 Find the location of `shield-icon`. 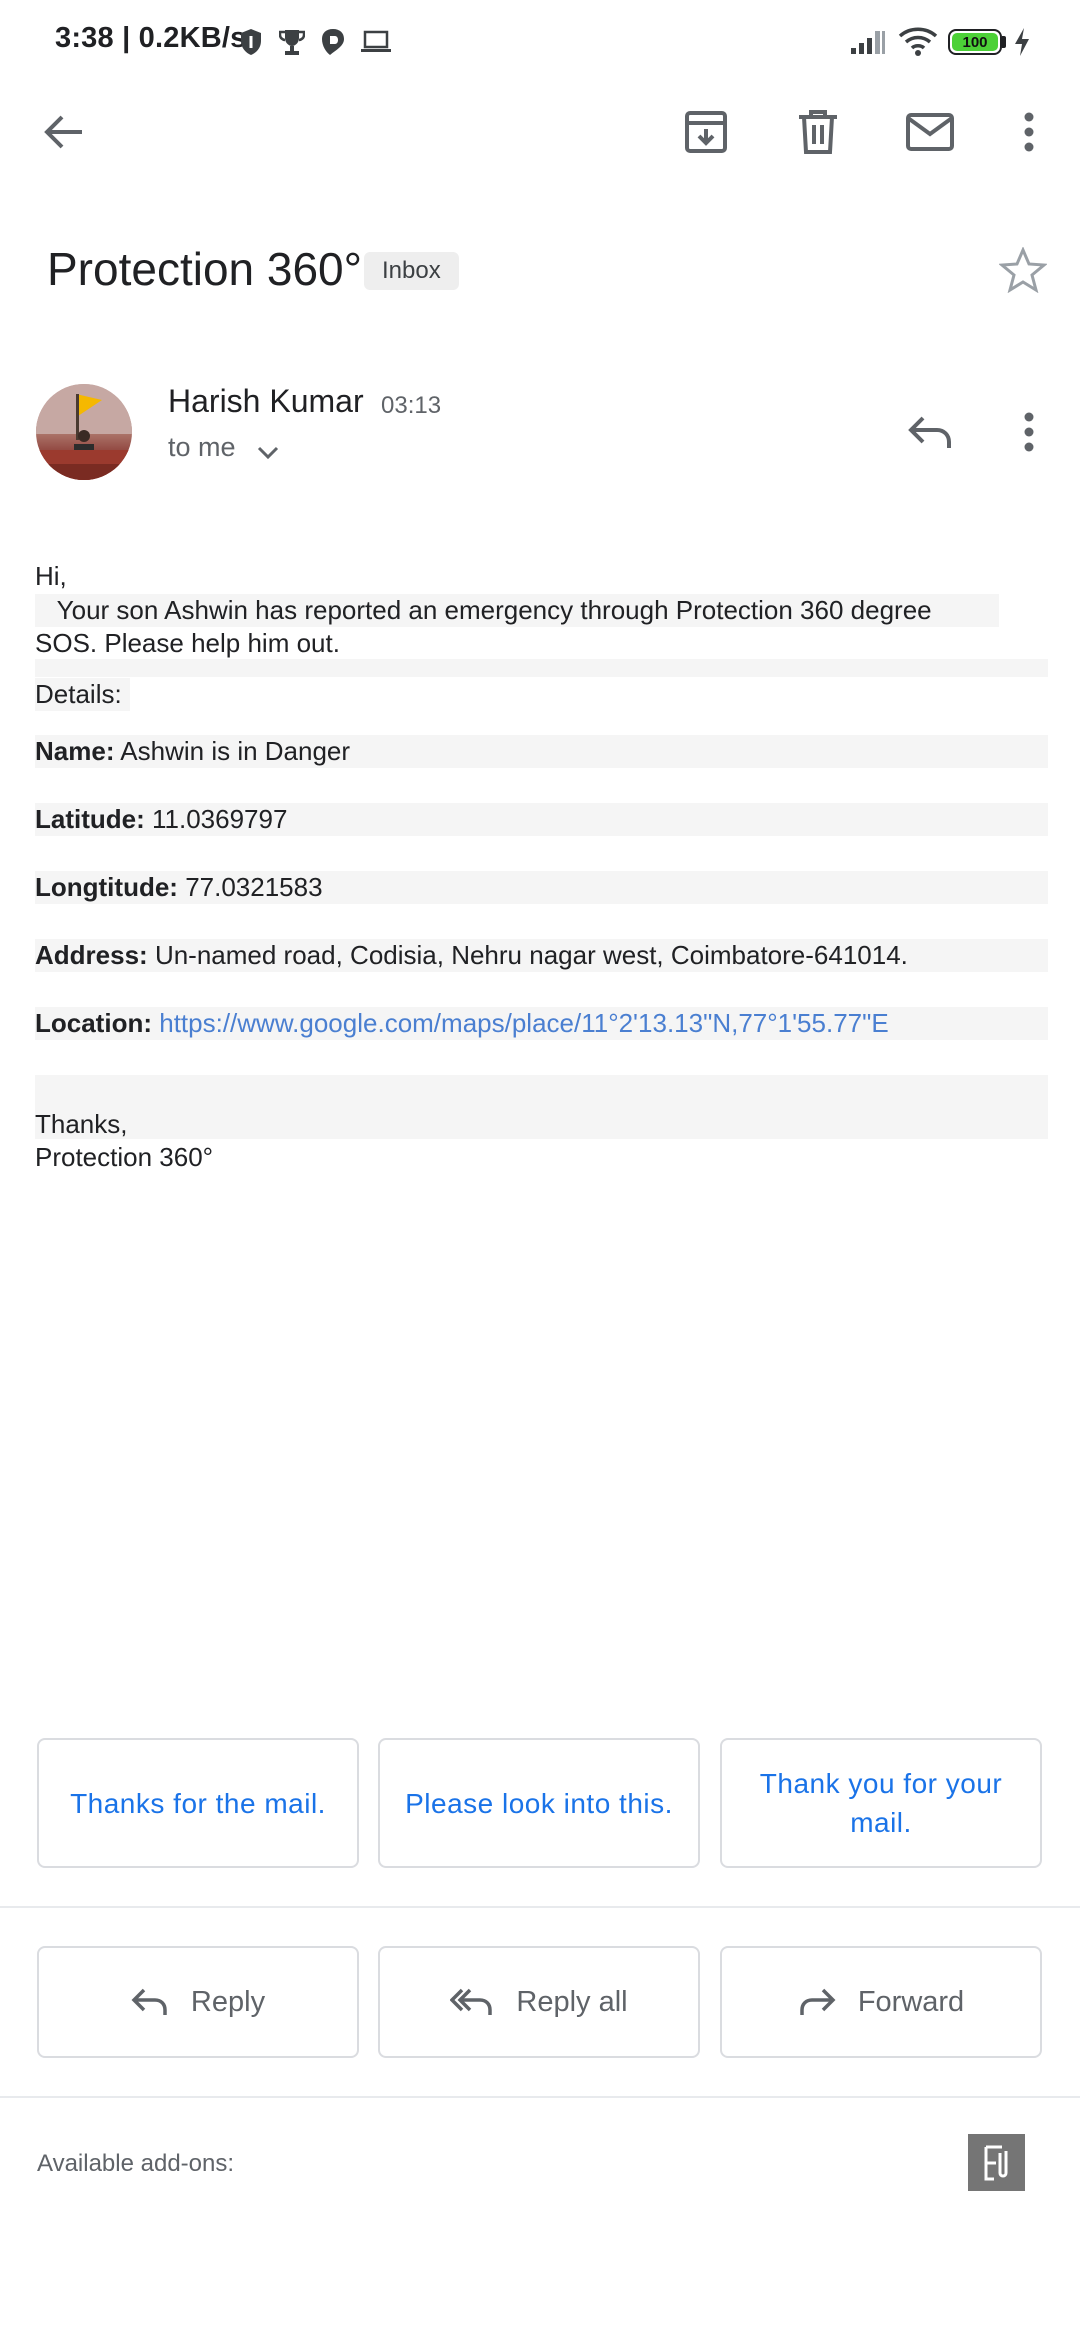

shield-icon is located at coordinates (251, 42).